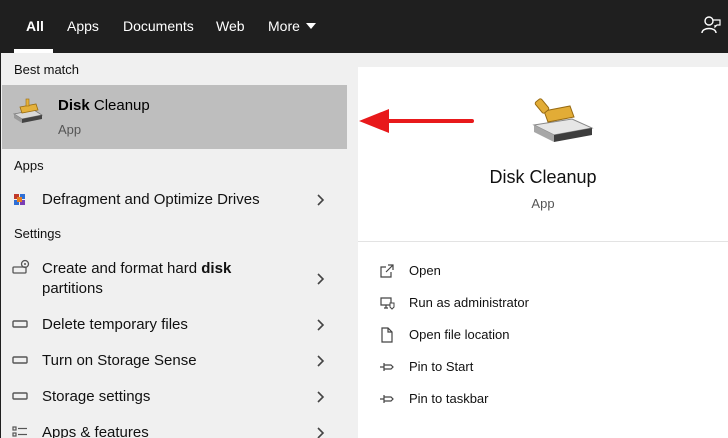 The image size is (728, 438). Describe the element at coordinates (387, 303) in the screenshot. I see `shield-admin-icon` at that location.